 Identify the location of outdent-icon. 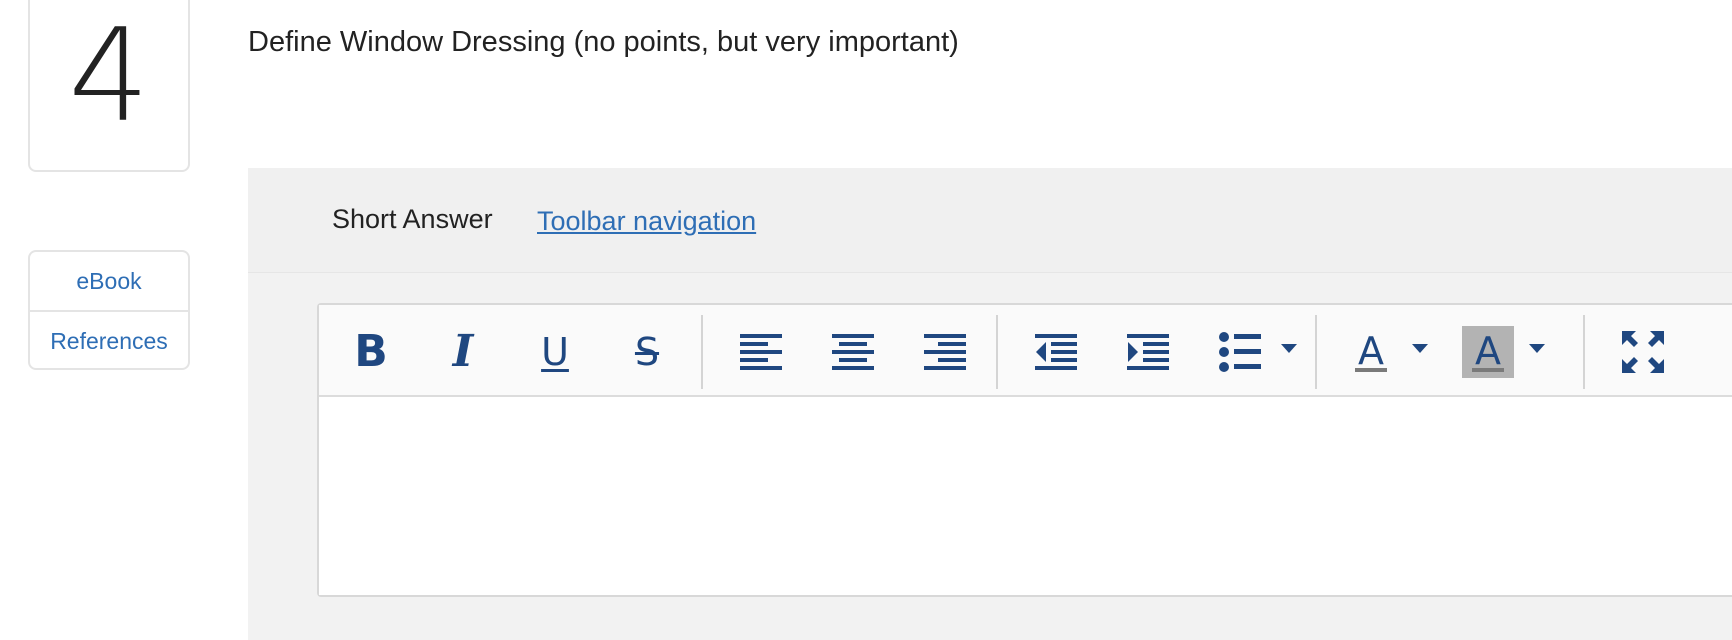
(1056, 352).